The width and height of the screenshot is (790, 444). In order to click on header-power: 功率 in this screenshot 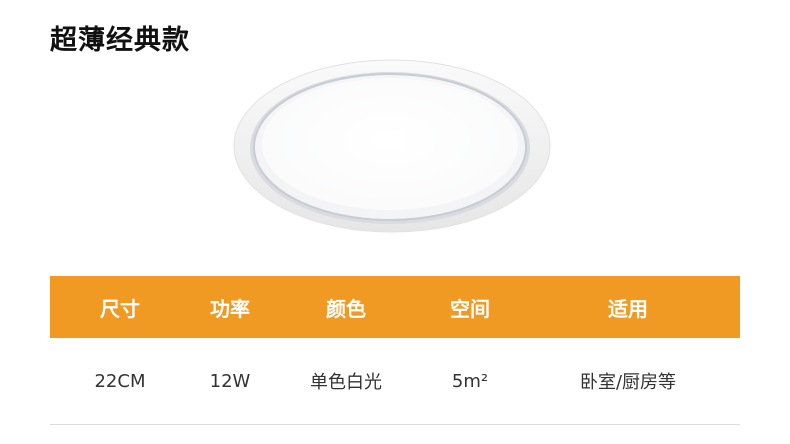, I will do `click(230, 308)`.